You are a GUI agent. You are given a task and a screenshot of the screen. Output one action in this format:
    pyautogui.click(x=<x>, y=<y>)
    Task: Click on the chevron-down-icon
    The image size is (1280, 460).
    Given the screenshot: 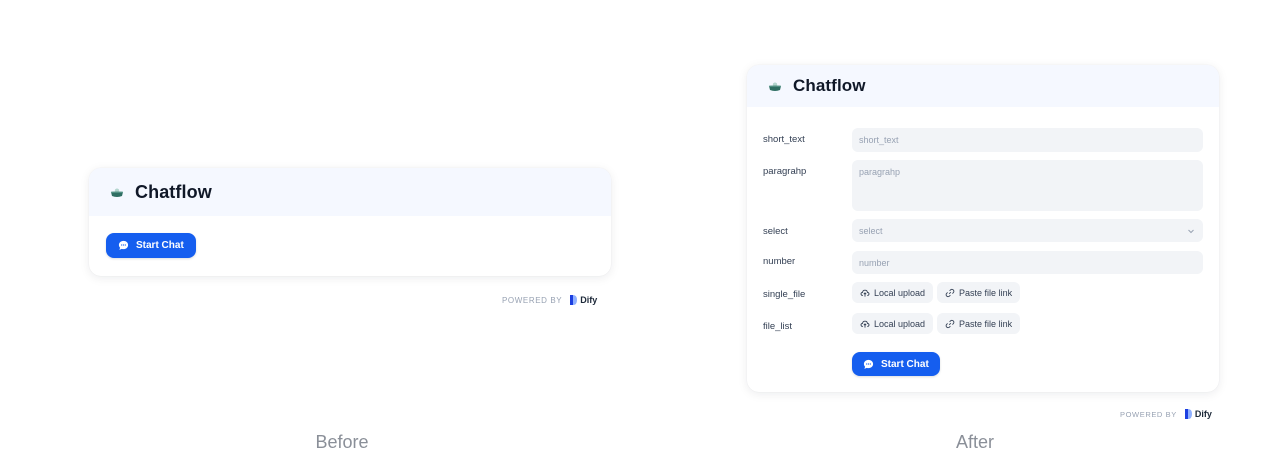 What is the action you would take?
    pyautogui.click(x=1191, y=231)
    